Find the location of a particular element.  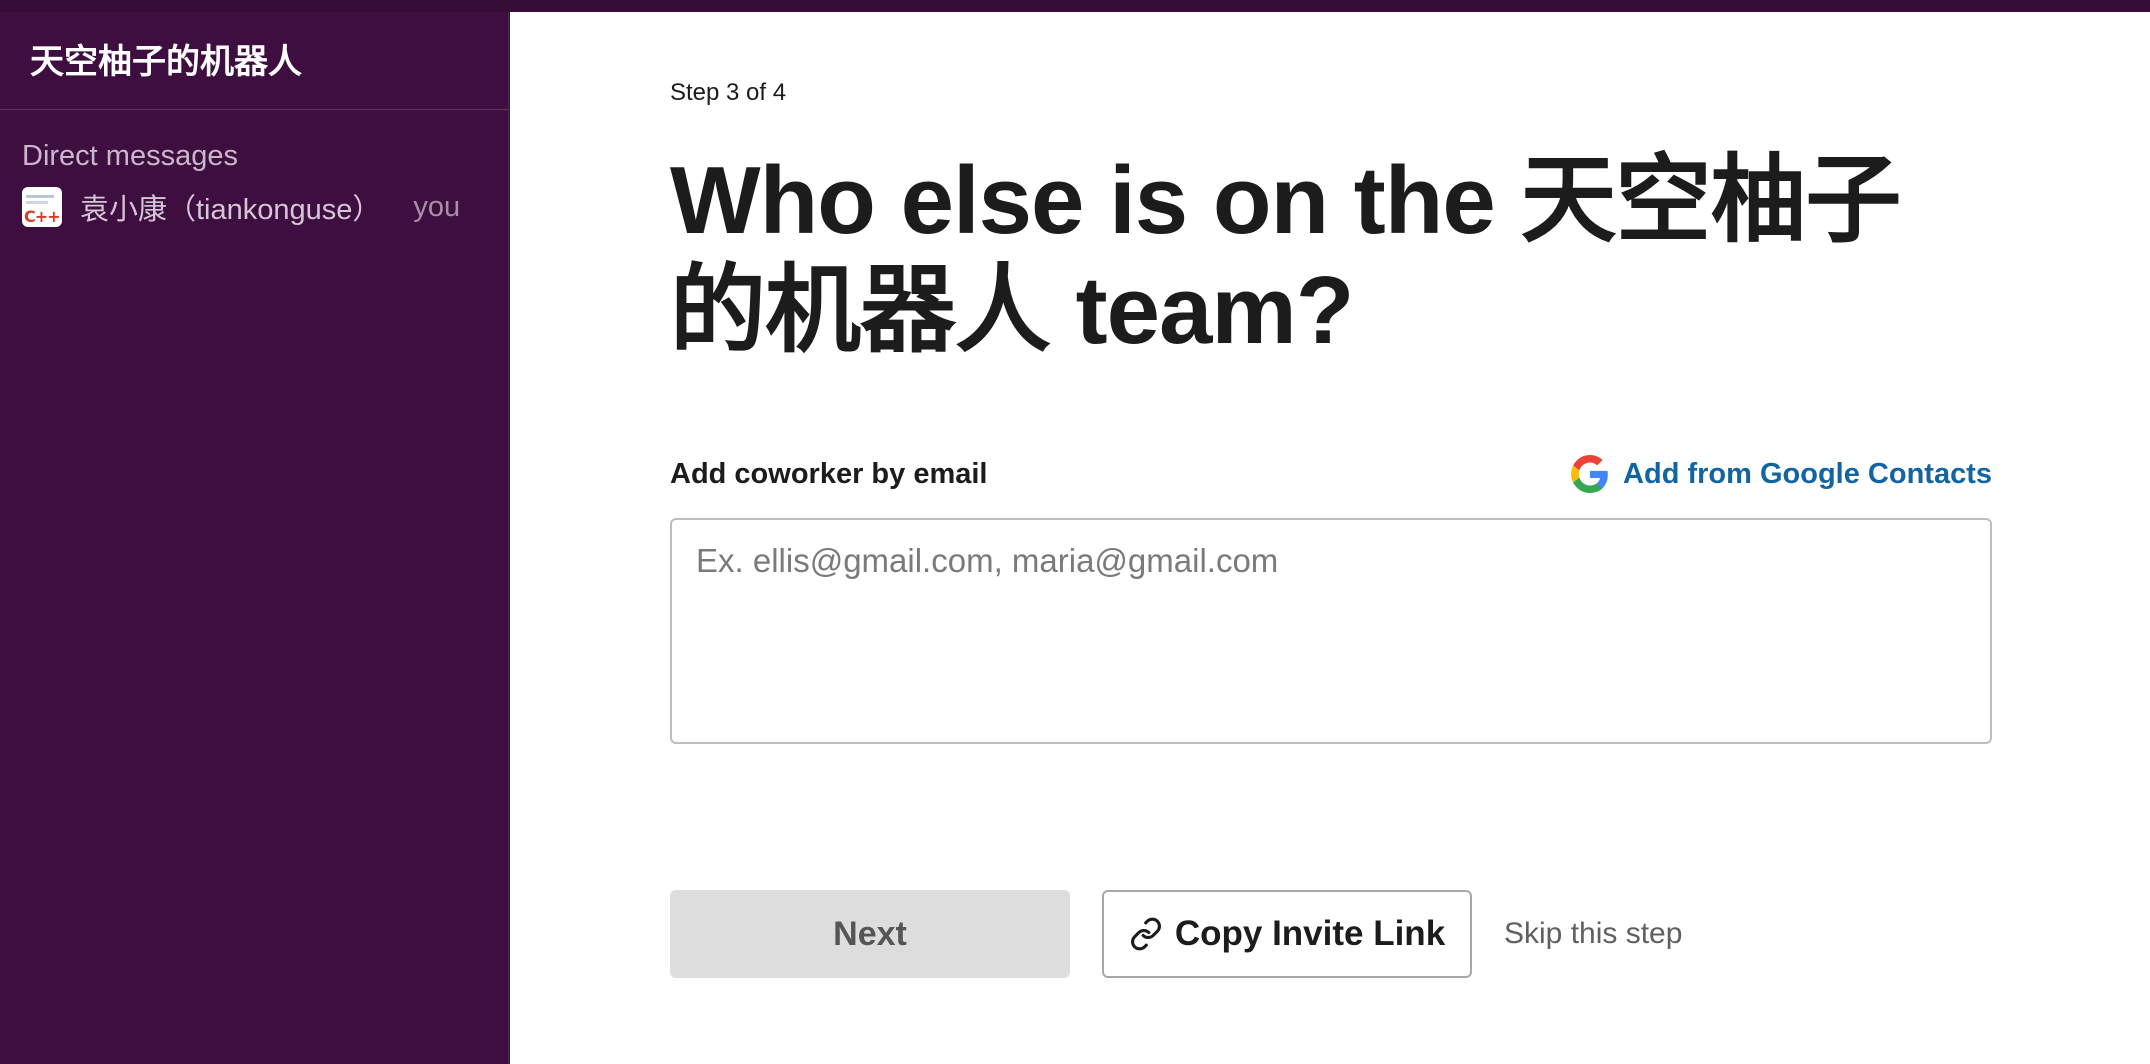

dm-user-name: 袁小康（tiankonguse） is located at coordinates (231, 210).